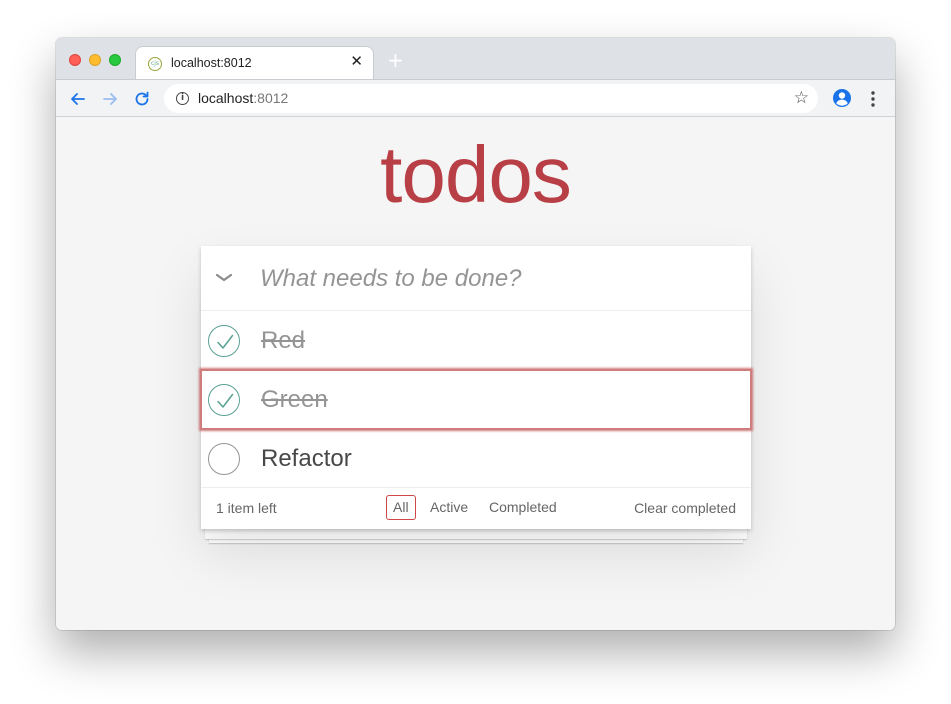 The width and height of the screenshot is (951, 704). I want to click on reload-button, so click(142, 99).